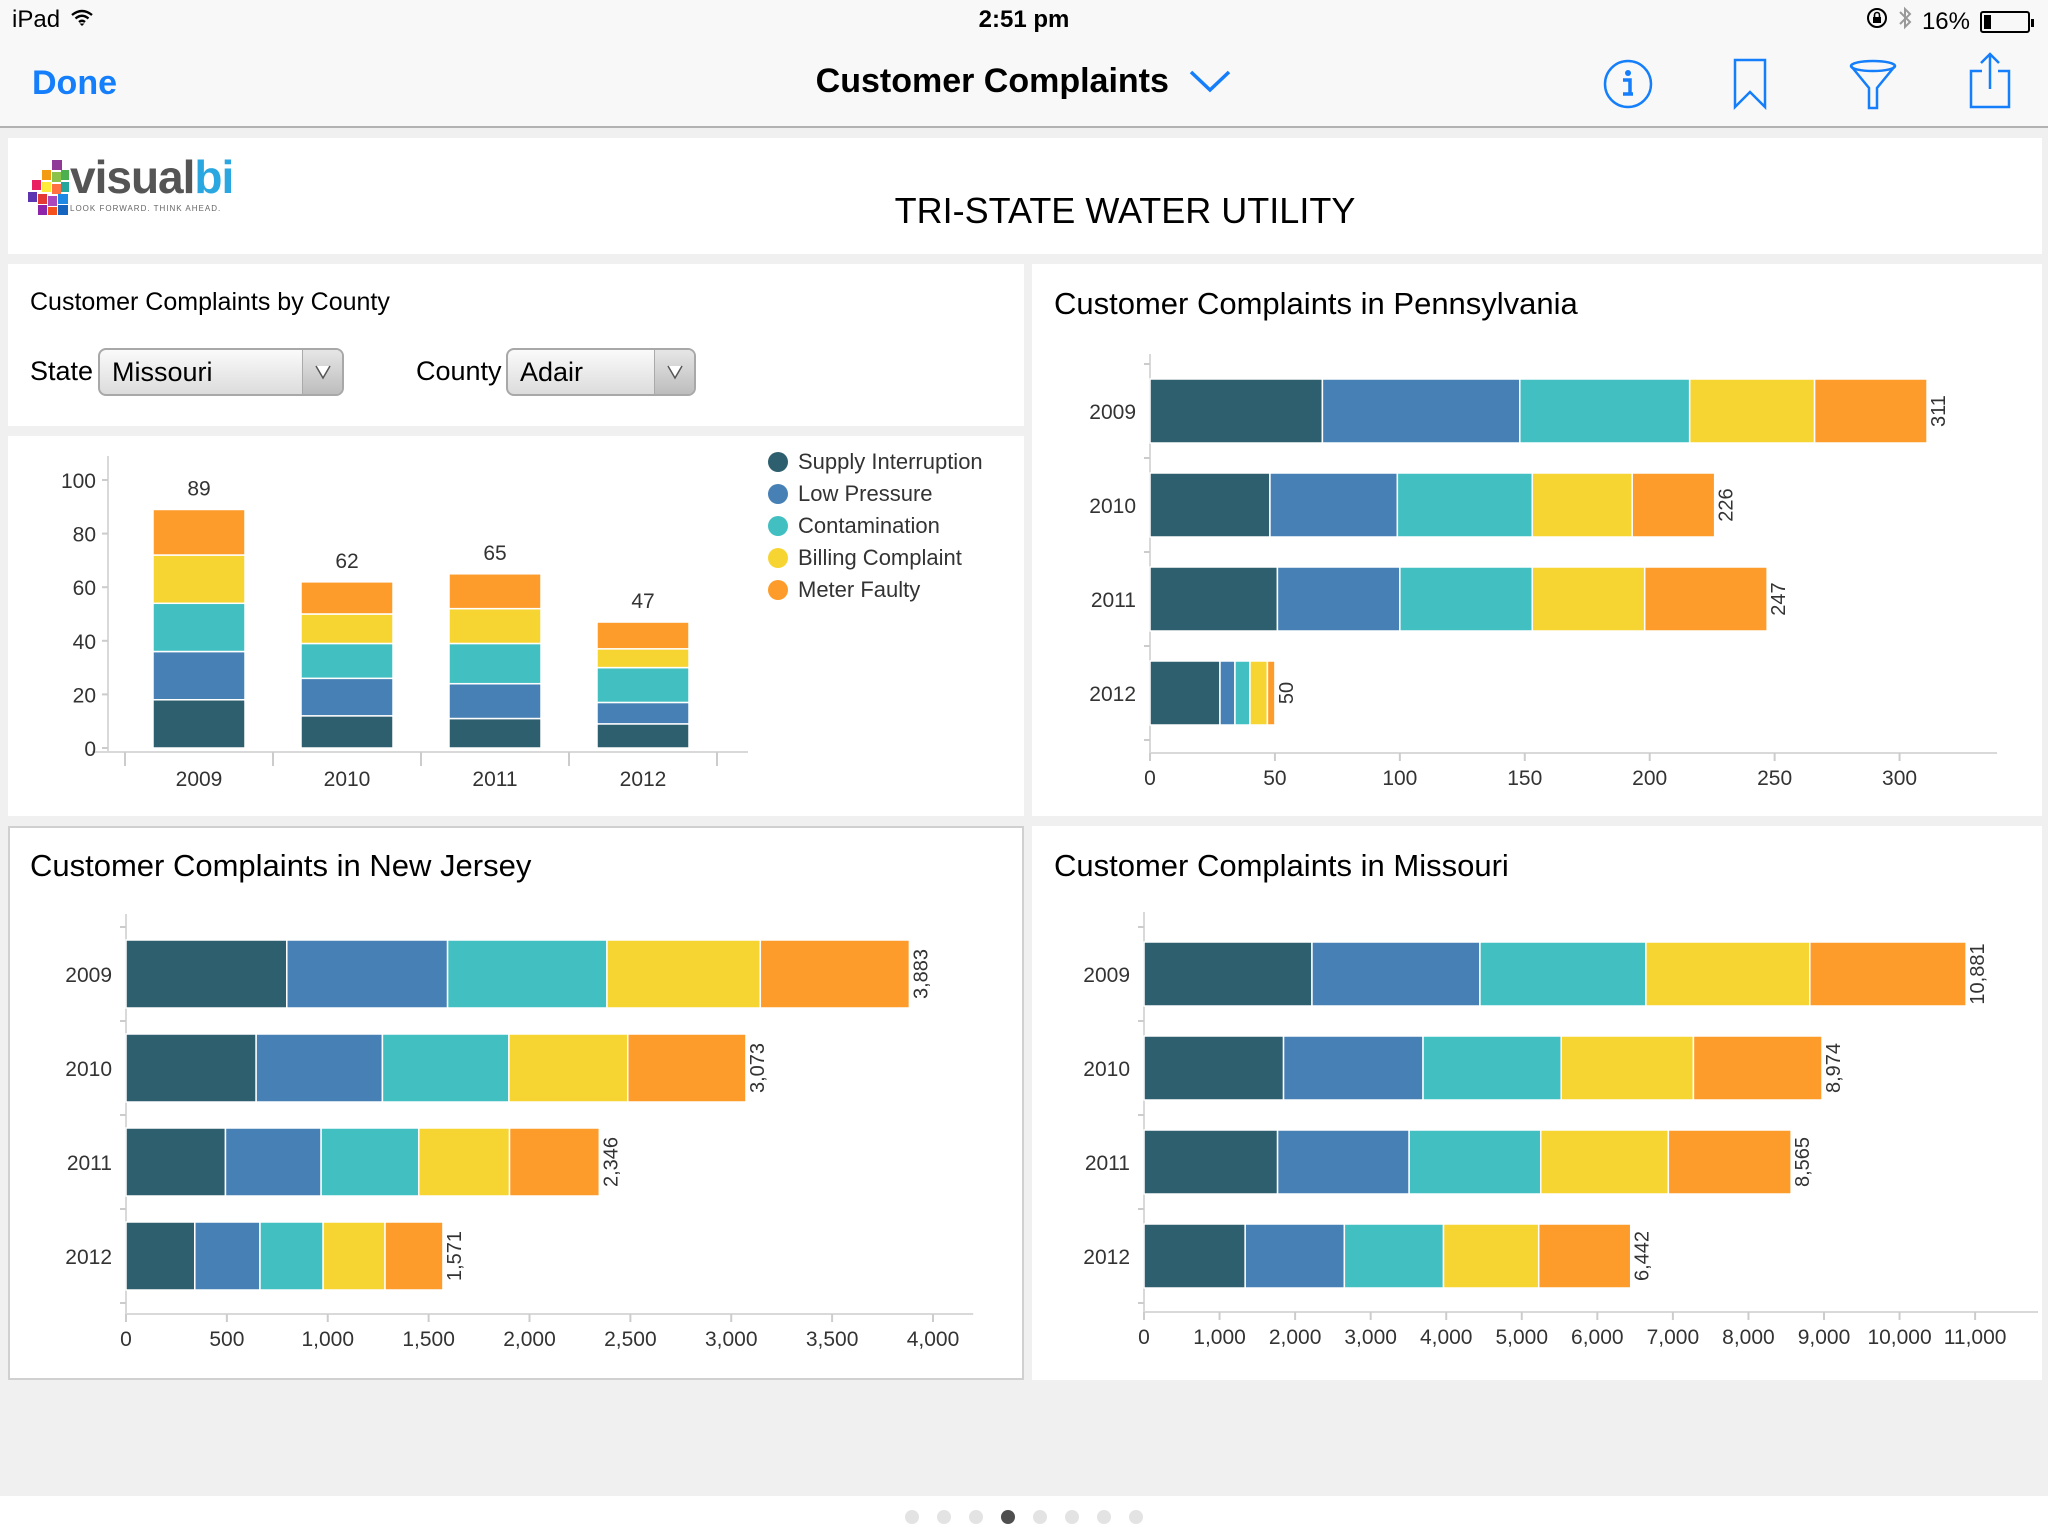 The width and height of the screenshot is (2048, 1536). I want to click on x-tick-label: 50, so click(1274, 778).